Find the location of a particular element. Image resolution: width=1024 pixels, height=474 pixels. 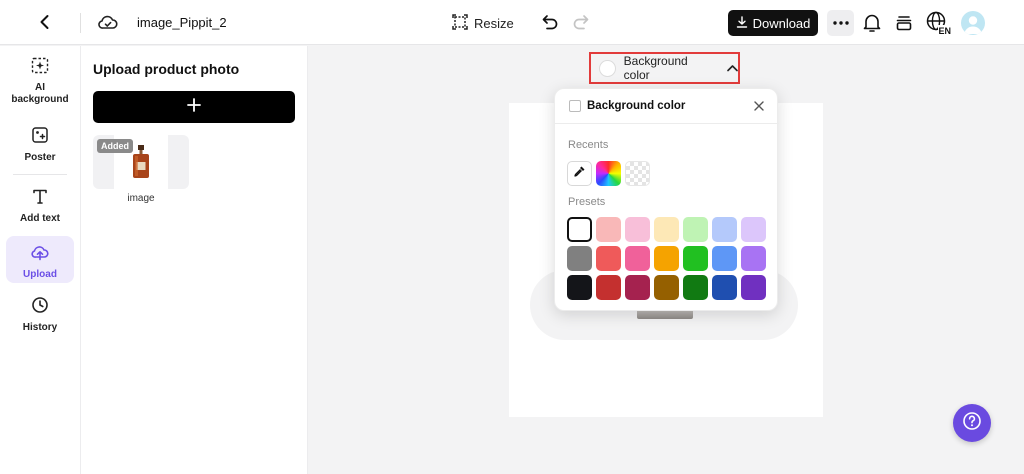

popover-header: Background color is located at coordinates (667, 106).